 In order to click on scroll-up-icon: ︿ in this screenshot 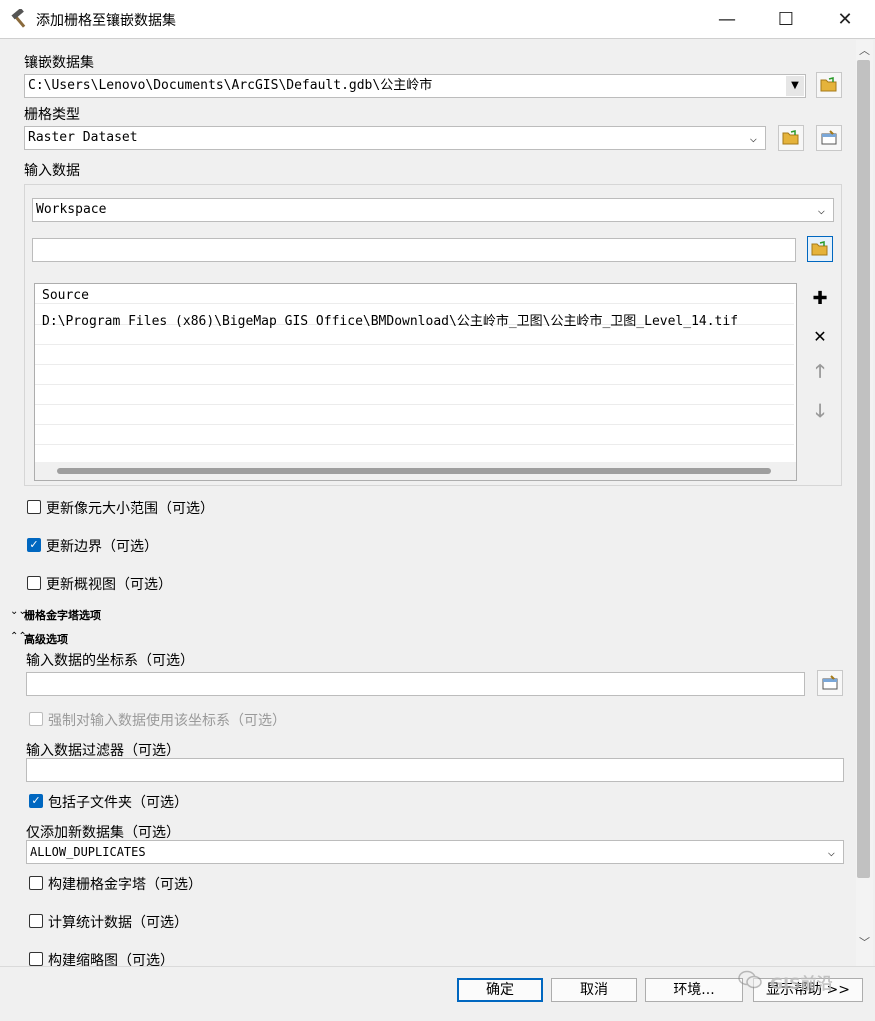, I will do `click(864, 50)`.